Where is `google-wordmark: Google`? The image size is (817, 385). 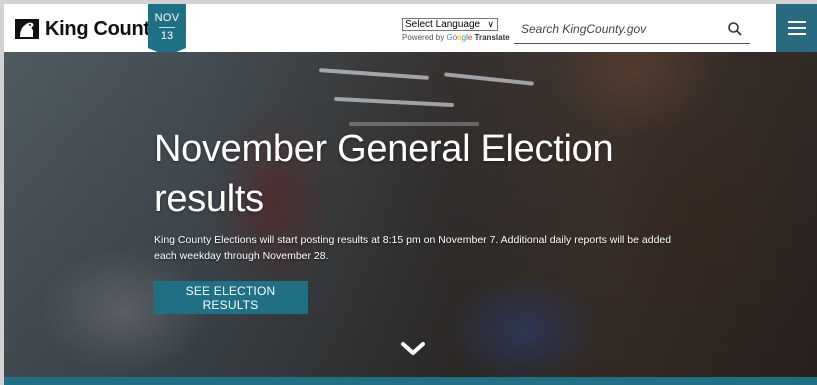 google-wordmark: Google is located at coordinates (459, 37).